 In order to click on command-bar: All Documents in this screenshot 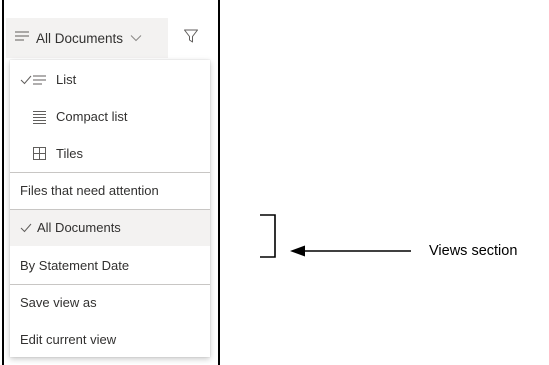, I will do `click(110, 38)`.